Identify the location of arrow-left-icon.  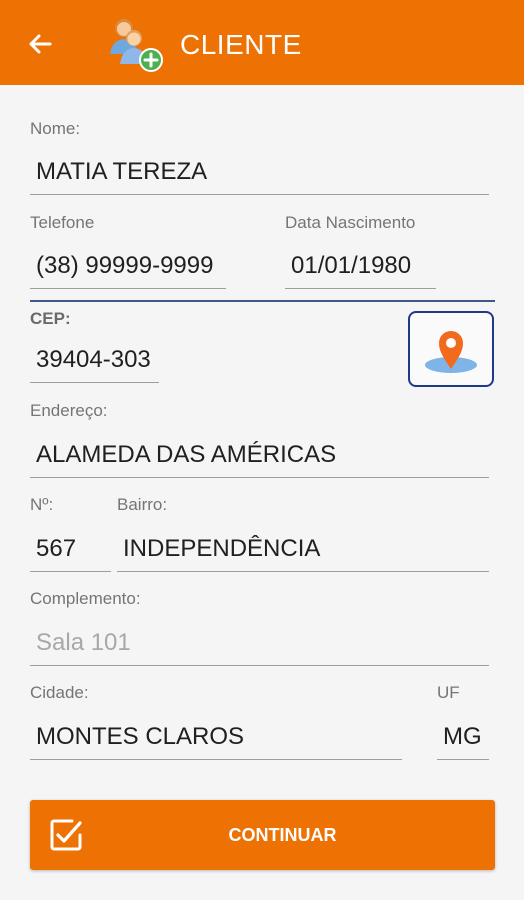
(40, 44).